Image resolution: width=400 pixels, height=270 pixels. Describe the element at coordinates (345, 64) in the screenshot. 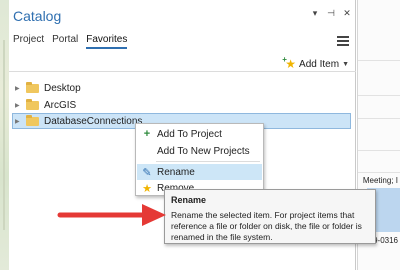

I see `chevron-down-icon: ▼` at that location.